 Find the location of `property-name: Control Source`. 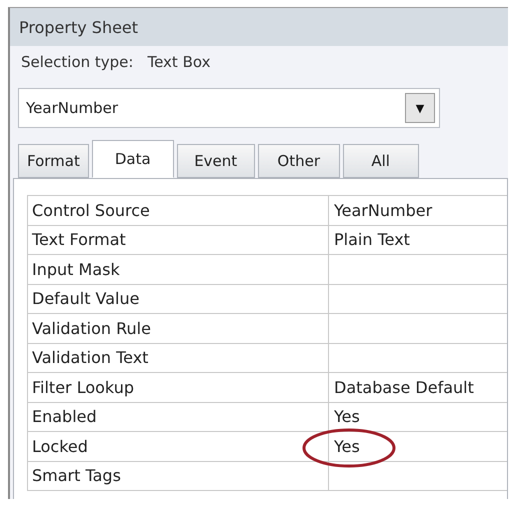

property-name: Control Source is located at coordinates (178, 210).